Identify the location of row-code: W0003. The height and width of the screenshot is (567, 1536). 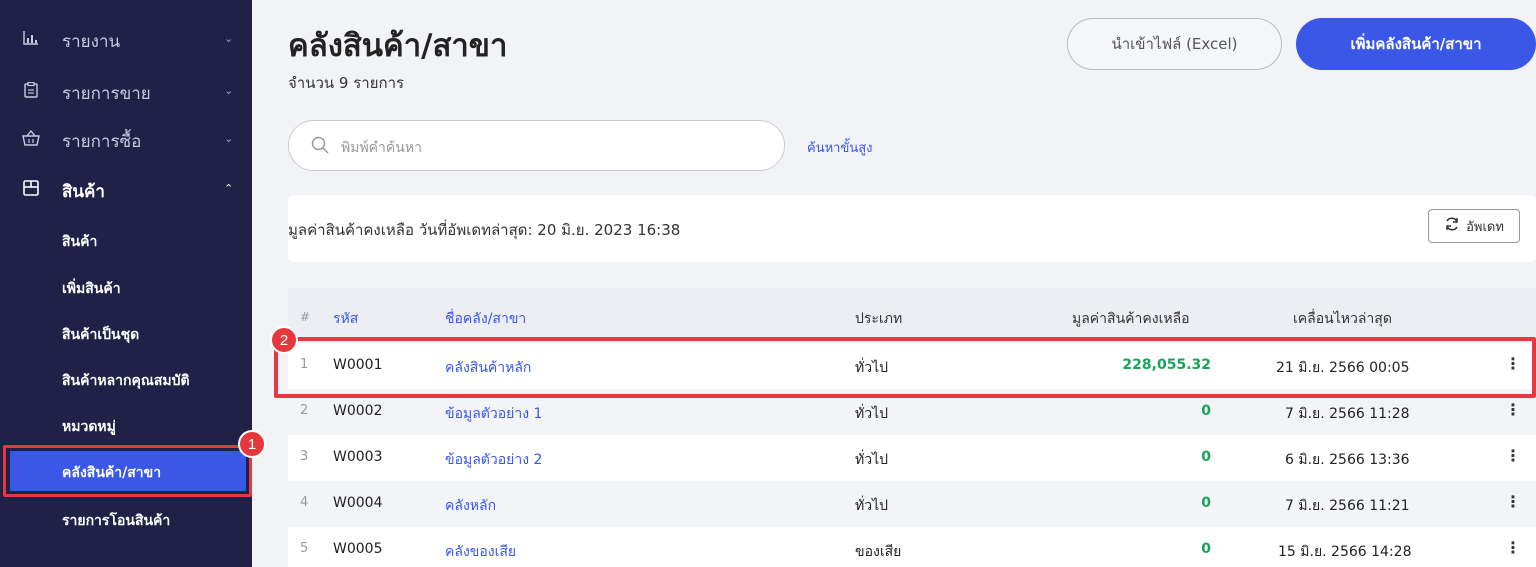
(358, 457).